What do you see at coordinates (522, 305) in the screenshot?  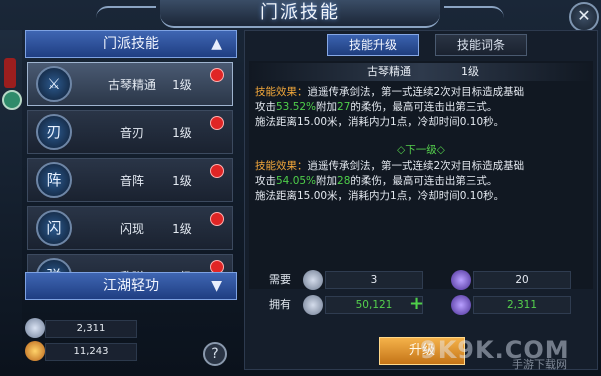 I see `own-gem-value: 2,311` at bounding box center [522, 305].